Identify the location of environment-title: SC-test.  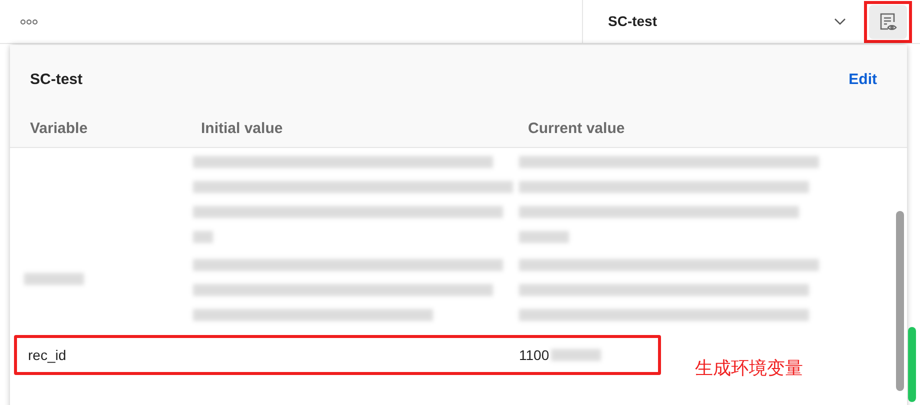
(56, 80).